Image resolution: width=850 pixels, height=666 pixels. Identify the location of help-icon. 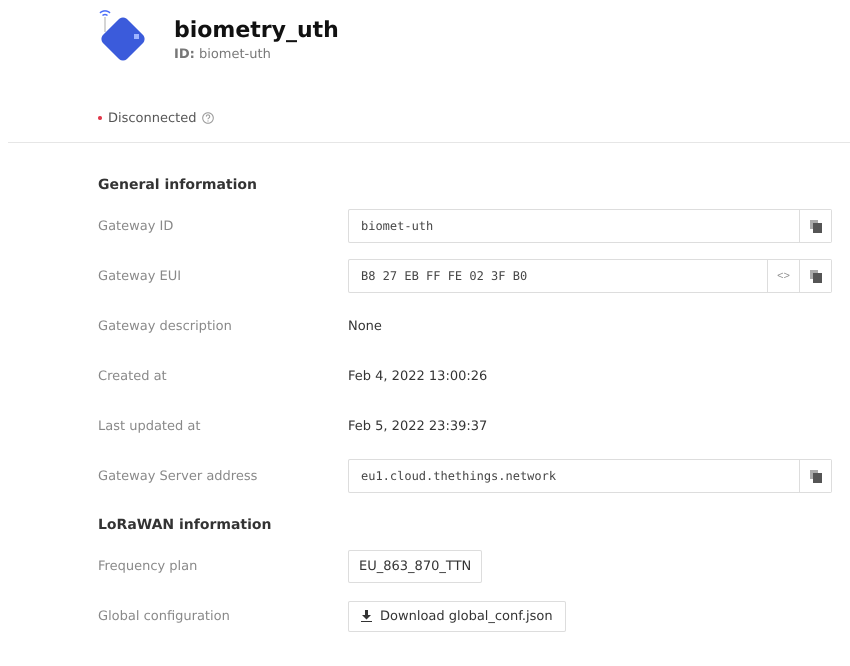
(208, 118).